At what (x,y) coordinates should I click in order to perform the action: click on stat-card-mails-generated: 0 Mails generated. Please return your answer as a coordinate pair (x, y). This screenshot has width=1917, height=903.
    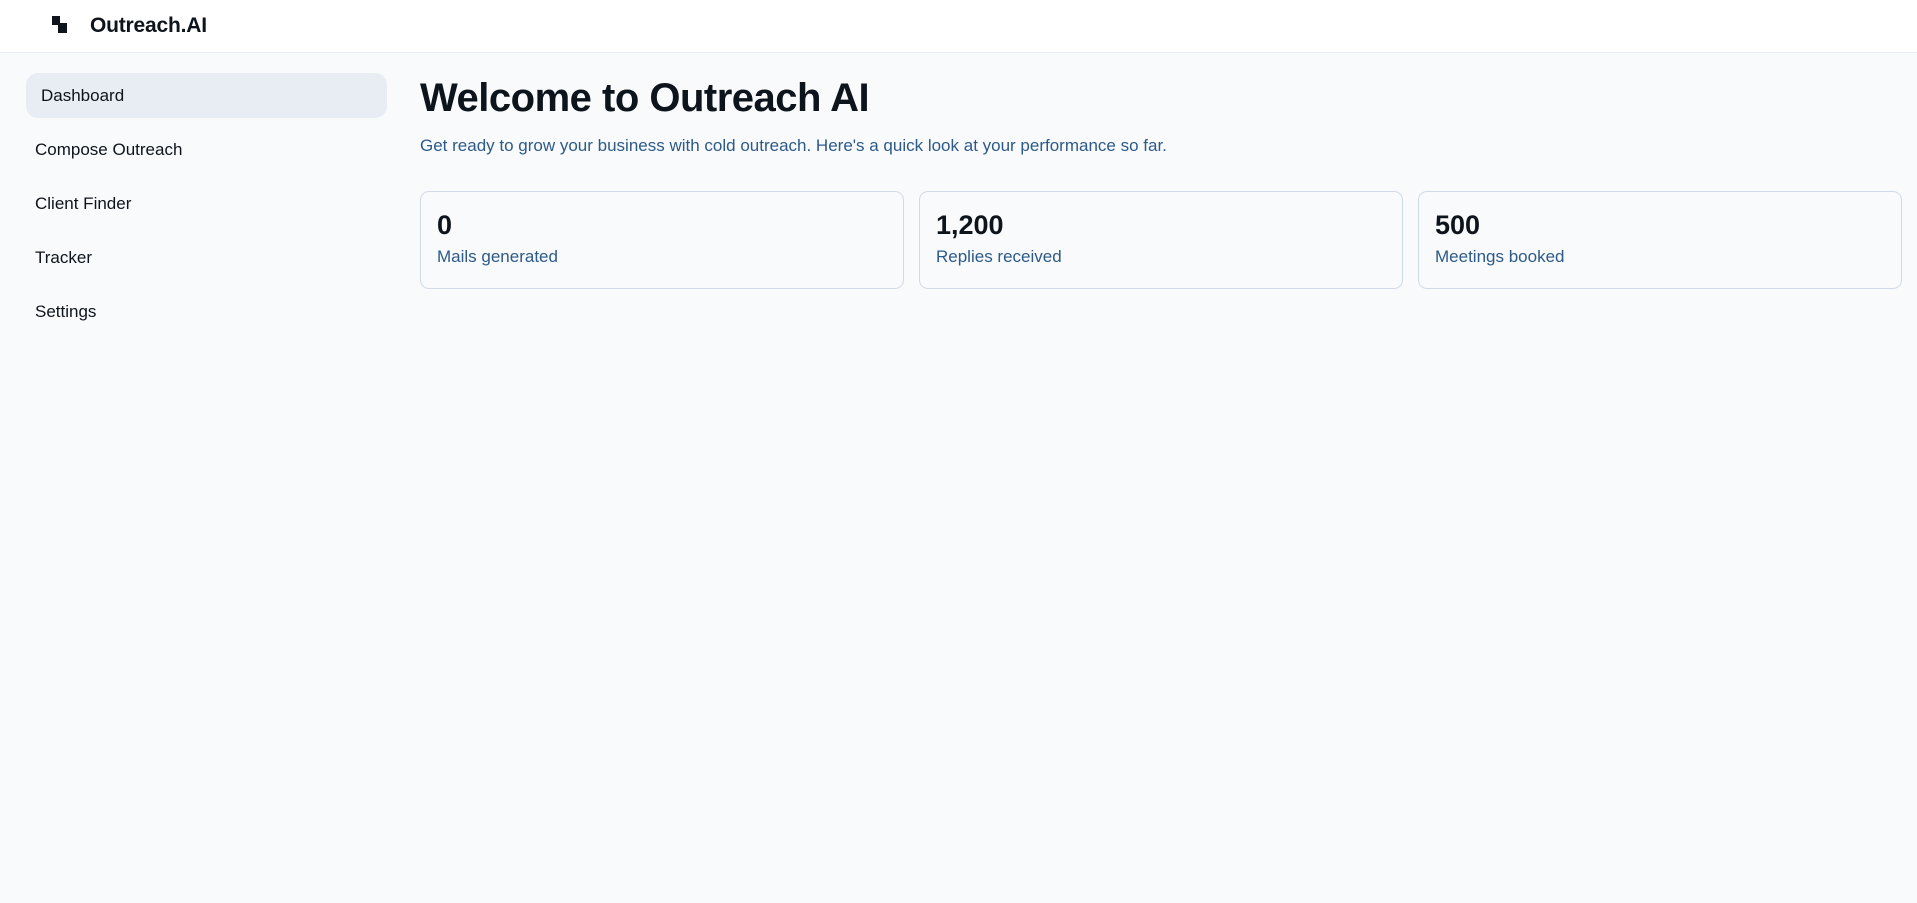
    Looking at the image, I should click on (662, 240).